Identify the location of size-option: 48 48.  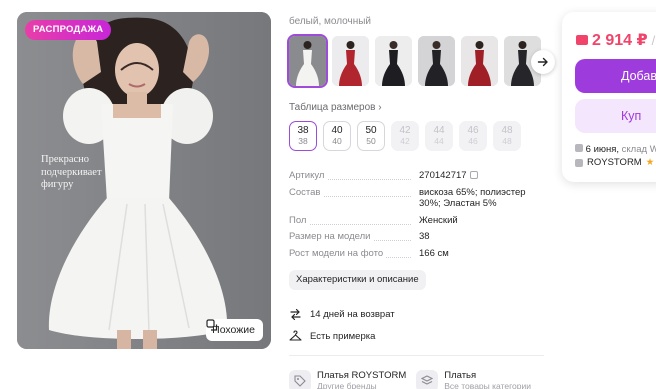
(507, 136).